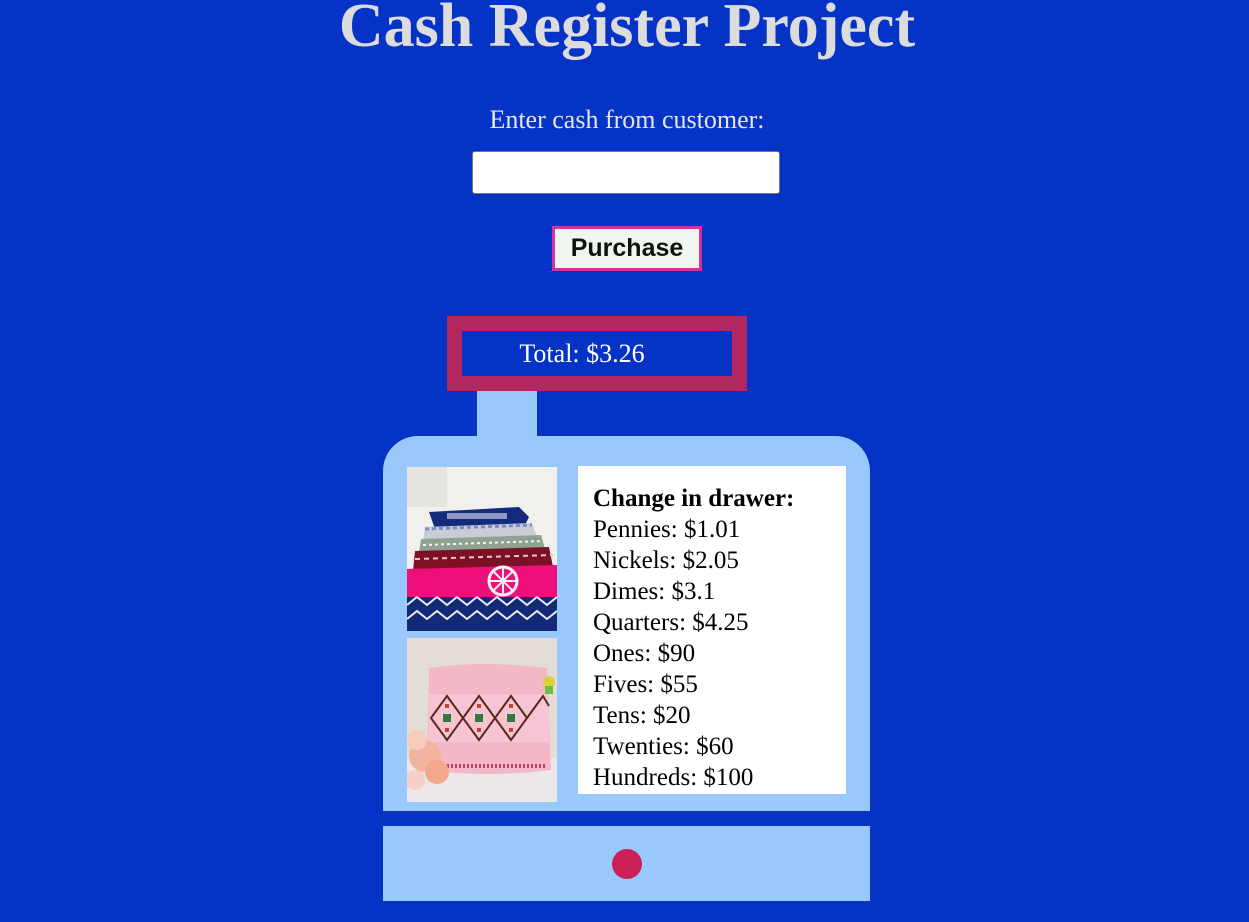 The height and width of the screenshot is (922, 1249). Describe the element at coordinates (673, 777) in the screenshot. I see `drawer-row-hundreds: Hundreds: $100` at that location.